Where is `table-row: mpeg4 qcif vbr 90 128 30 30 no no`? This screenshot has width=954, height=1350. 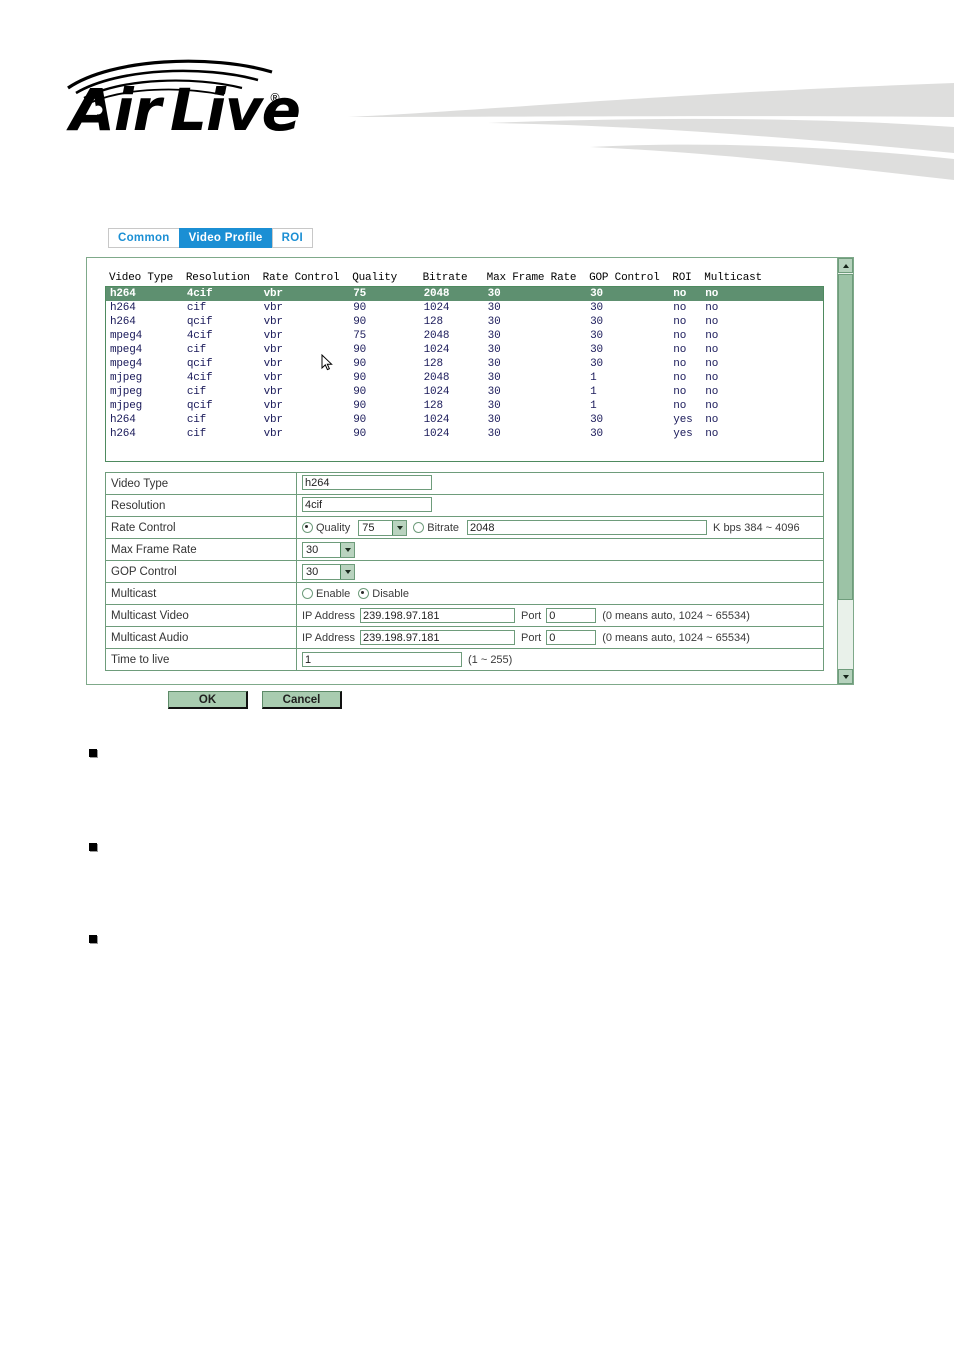 table-row: mpeg4 qcif vbr 90 128 30 30 no no is located at coordinates (464, 364).